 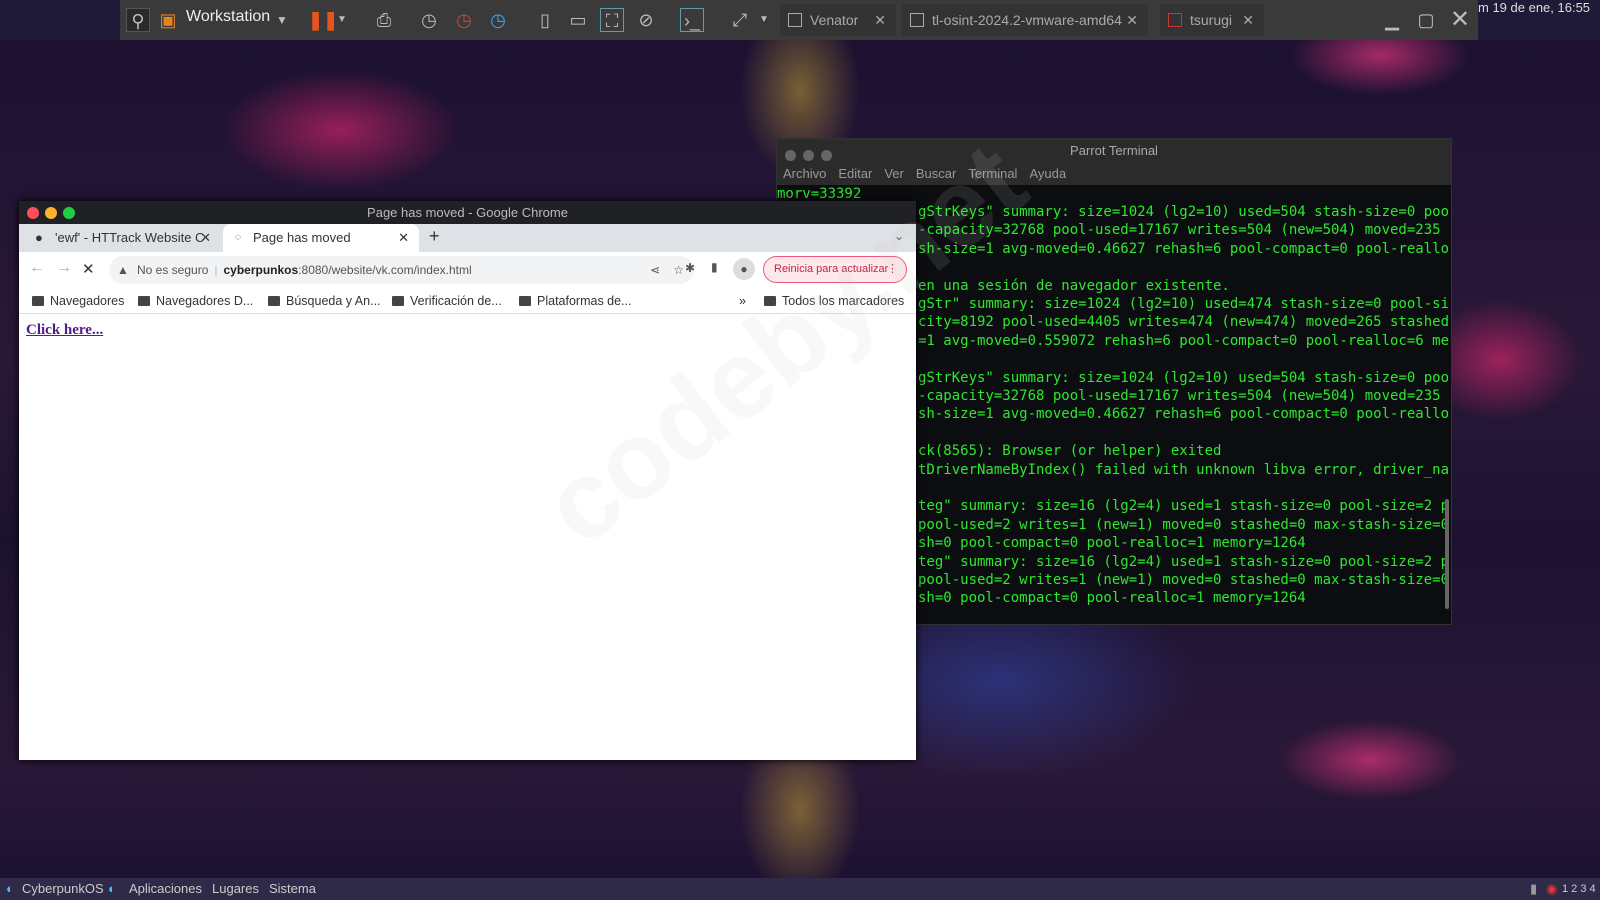 I want to click on extensions-icon: ✱, so click(x=690, y=268).